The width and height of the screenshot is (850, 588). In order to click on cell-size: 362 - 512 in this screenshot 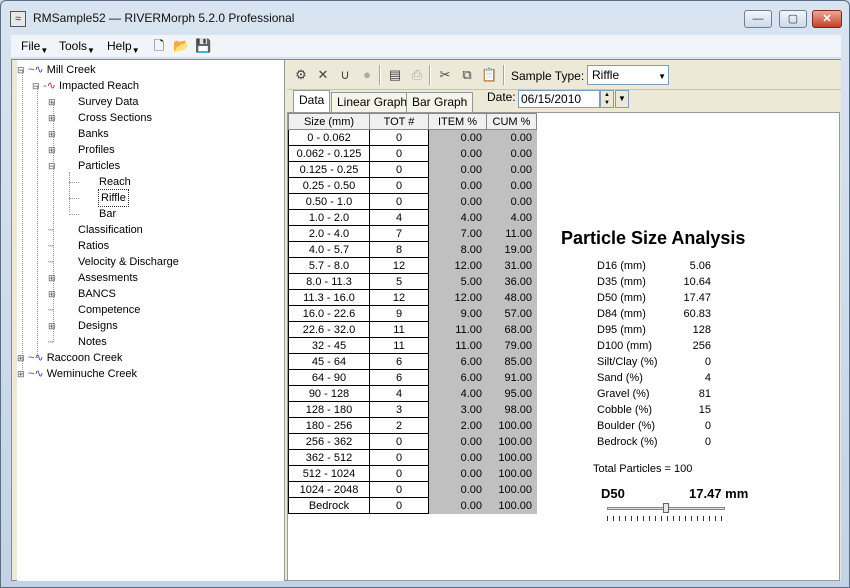, I will do `click(329, 457)`.